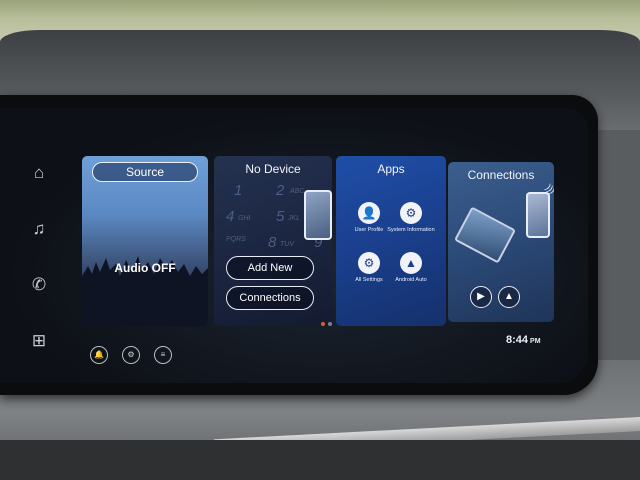 The image size is (640, 480). Describe the element at coordinates (270, 298) in the screenshot. I see `connections-button: Connections` at that location.